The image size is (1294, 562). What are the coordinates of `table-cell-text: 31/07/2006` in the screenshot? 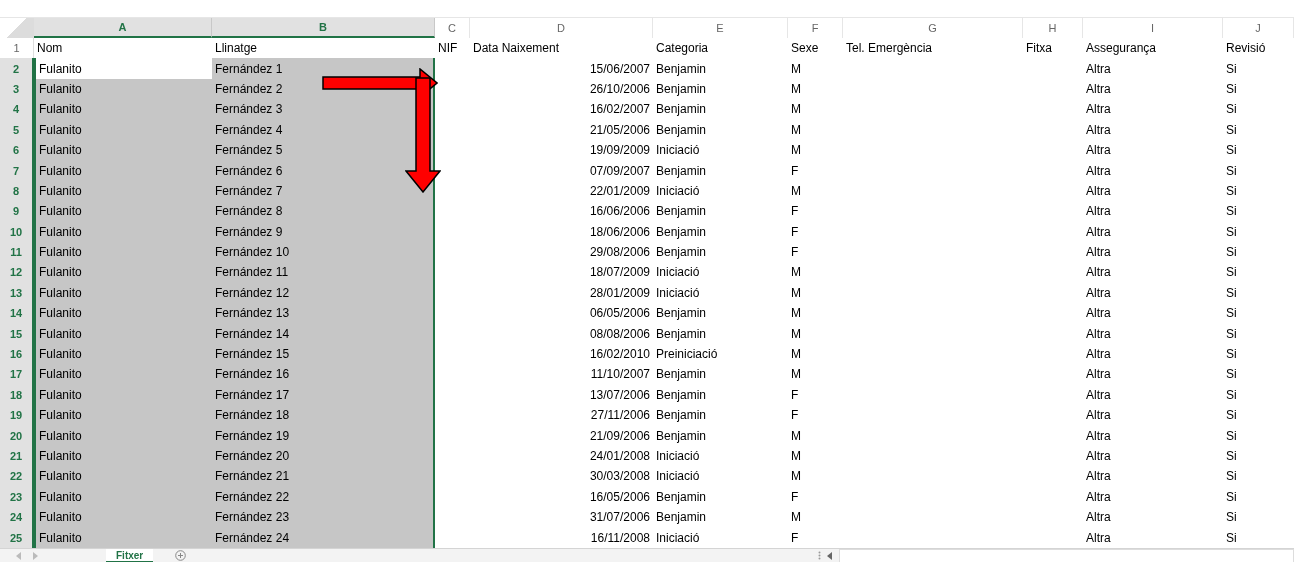 It's located at (619, 518).